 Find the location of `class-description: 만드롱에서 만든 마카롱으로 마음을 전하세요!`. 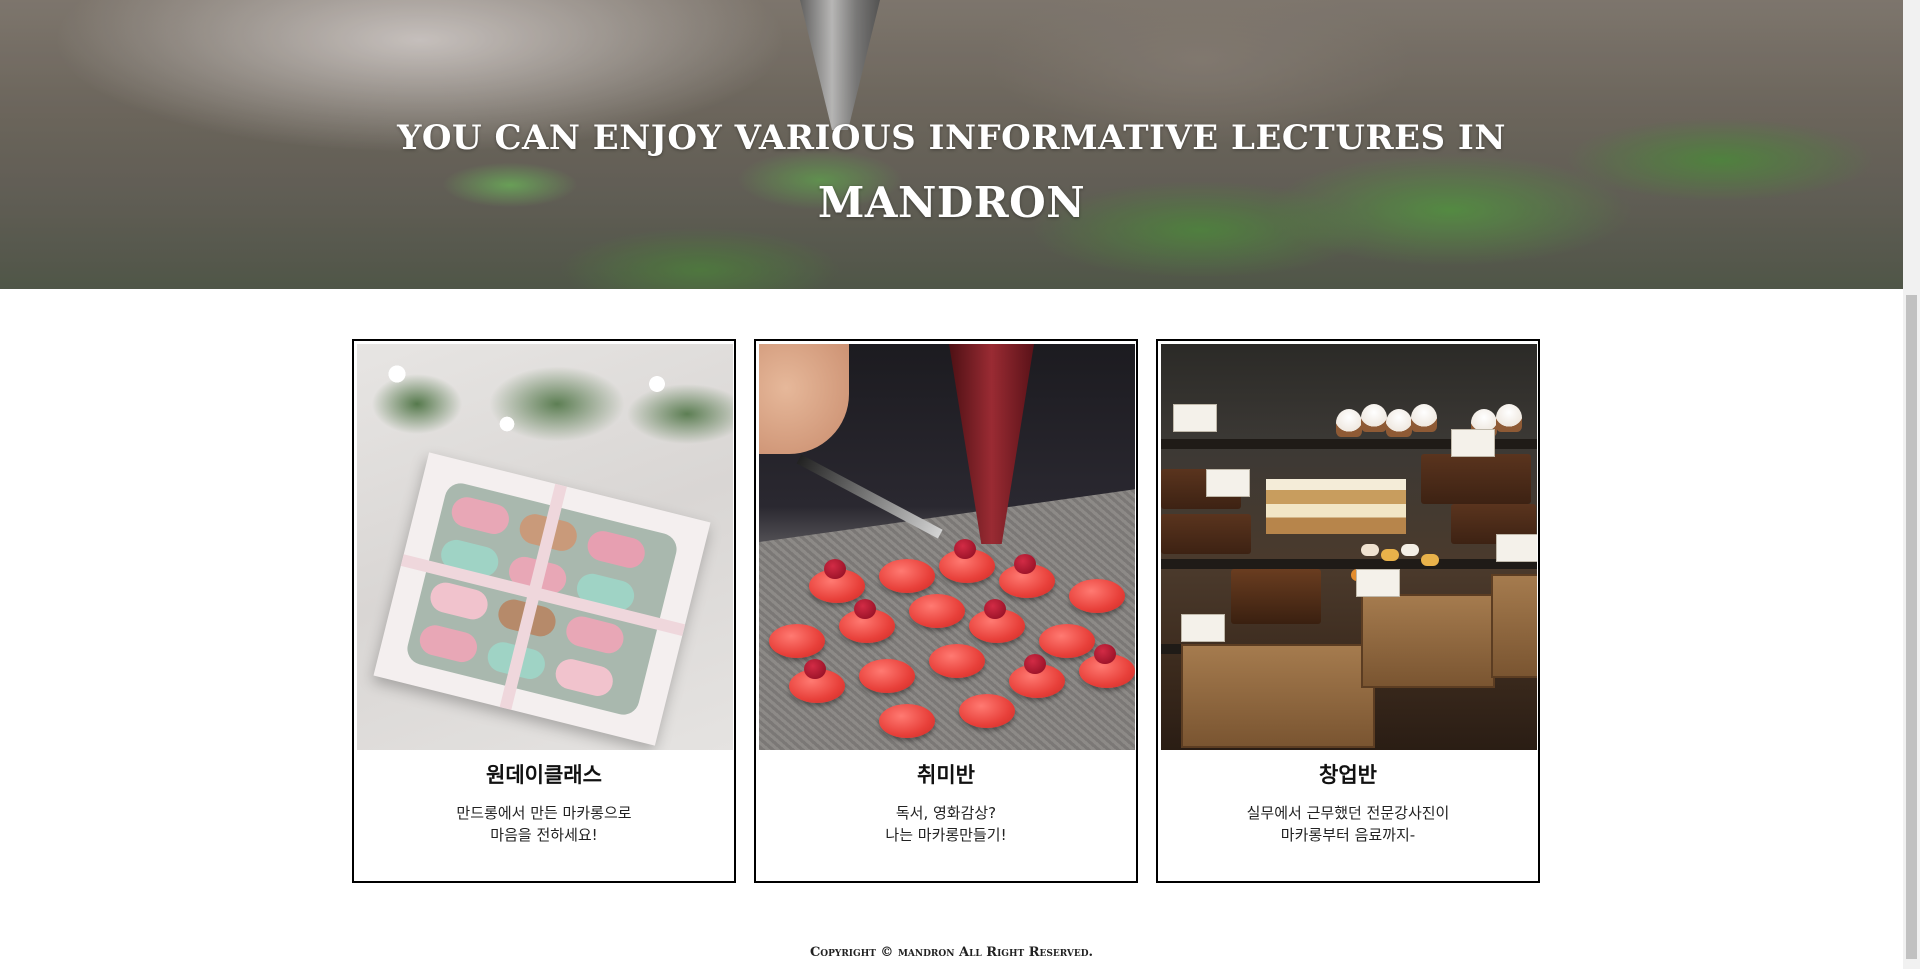

class-description: 만드롱에서 만든 마카롱으로 마음을 전하세요! is located at coordinates (544, 824).